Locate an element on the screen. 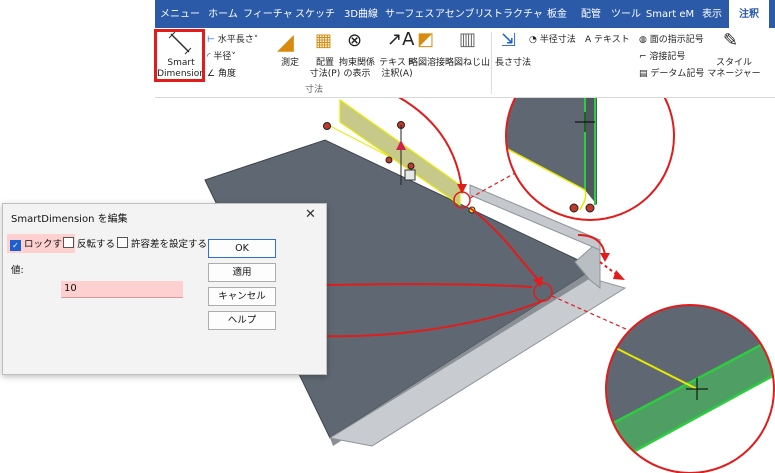  measure-button: 測定 is located at coordinates (290, 63).